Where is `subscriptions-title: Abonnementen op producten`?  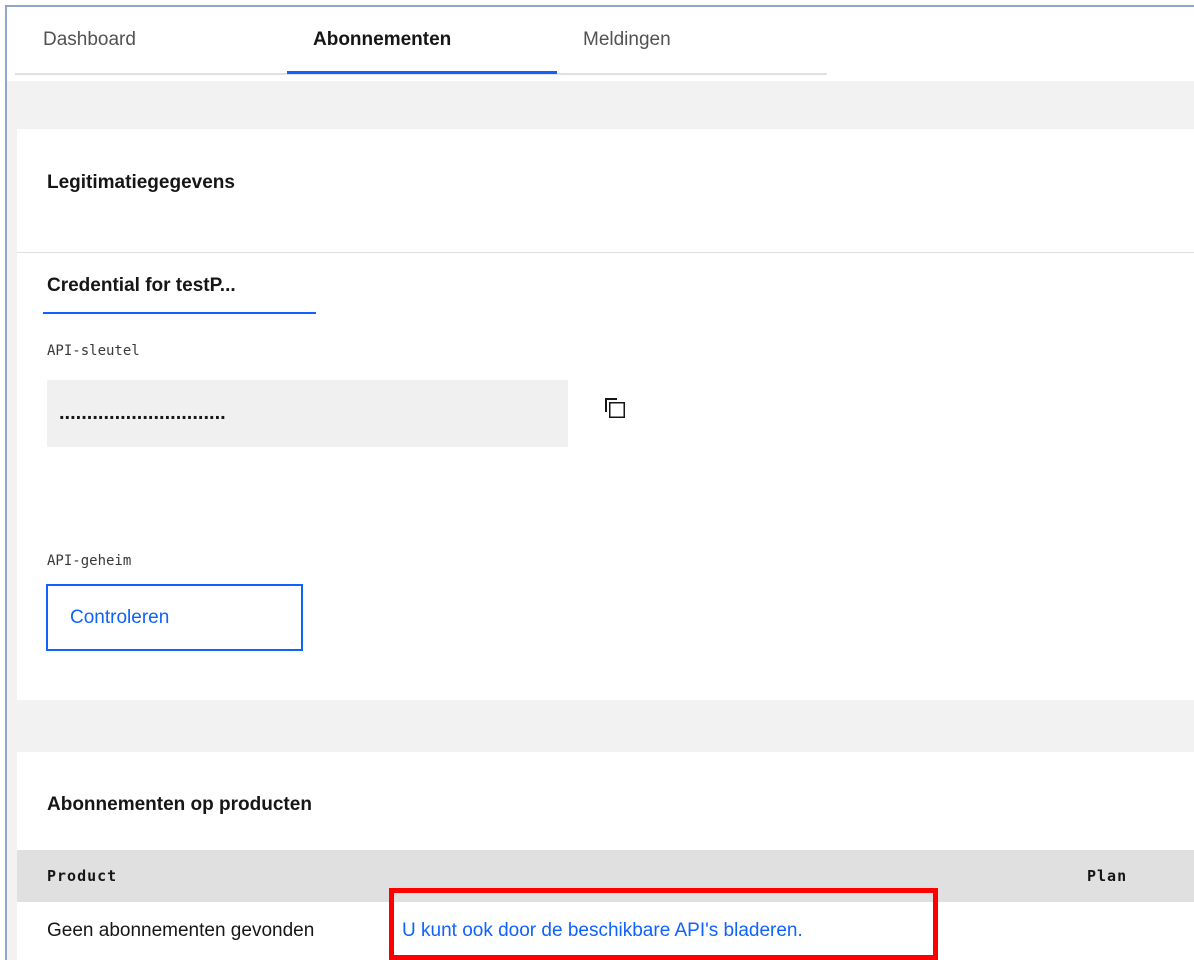 subscriptions-title: Abonnementen op producten is located at coordinates (179, 804).